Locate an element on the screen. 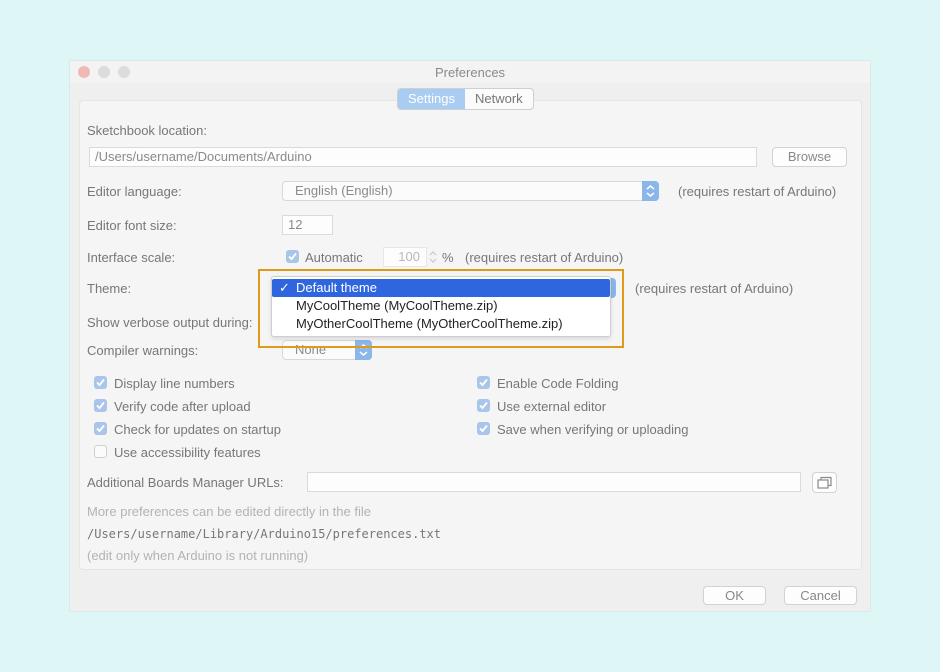  stepper-icon is located at coordinates (433, 259).